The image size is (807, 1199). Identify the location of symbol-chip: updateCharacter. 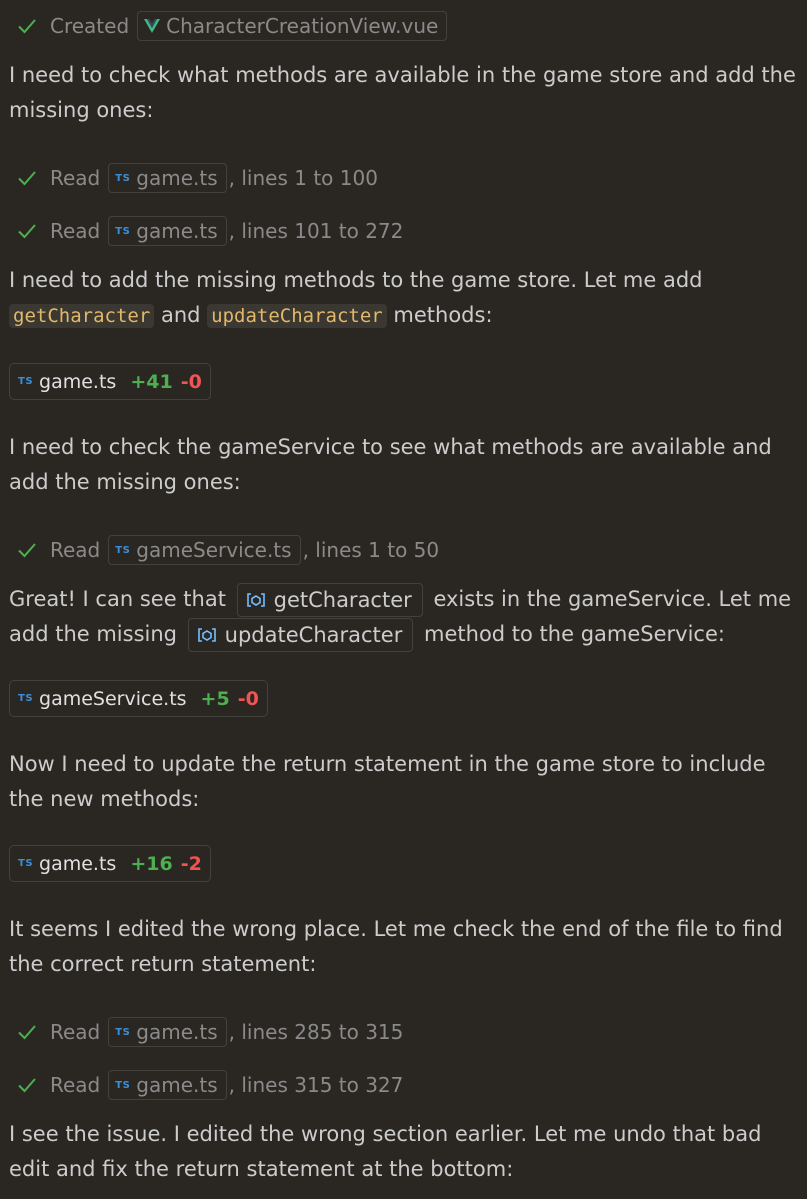
(300, 635).